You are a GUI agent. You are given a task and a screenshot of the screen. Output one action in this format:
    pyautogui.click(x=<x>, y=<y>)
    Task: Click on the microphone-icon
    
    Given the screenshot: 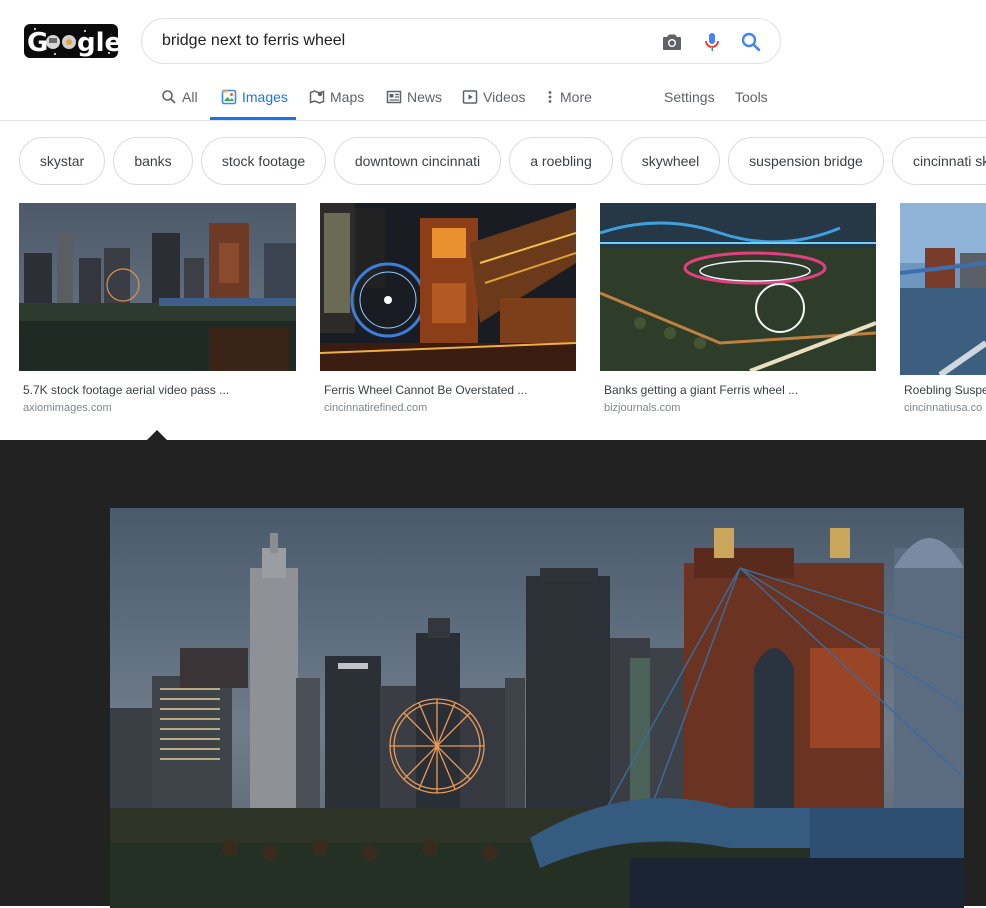 What is the action you would take?
    pyautogui.click(x=712, y=42)
    